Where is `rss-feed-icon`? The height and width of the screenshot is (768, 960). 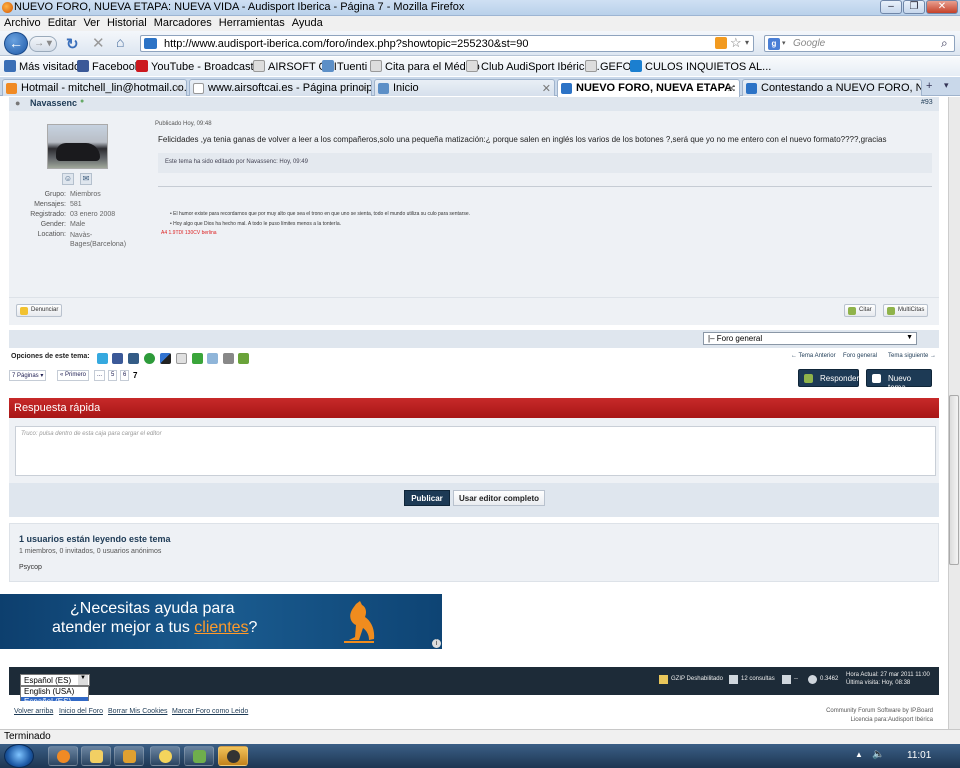 rss-feed-icon is located at coordinates (721, 43).